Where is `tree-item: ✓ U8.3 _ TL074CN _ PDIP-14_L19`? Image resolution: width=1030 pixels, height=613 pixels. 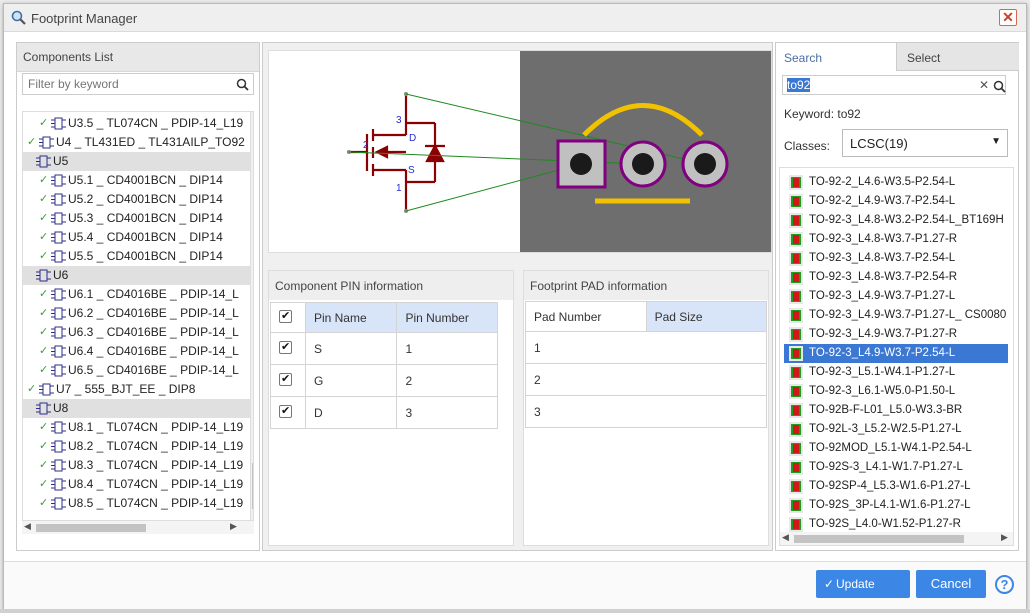
tree-item: ✓ U8.3 _ TL074CN _ PDIP-14_L19 is located at coordinates (138, 465).